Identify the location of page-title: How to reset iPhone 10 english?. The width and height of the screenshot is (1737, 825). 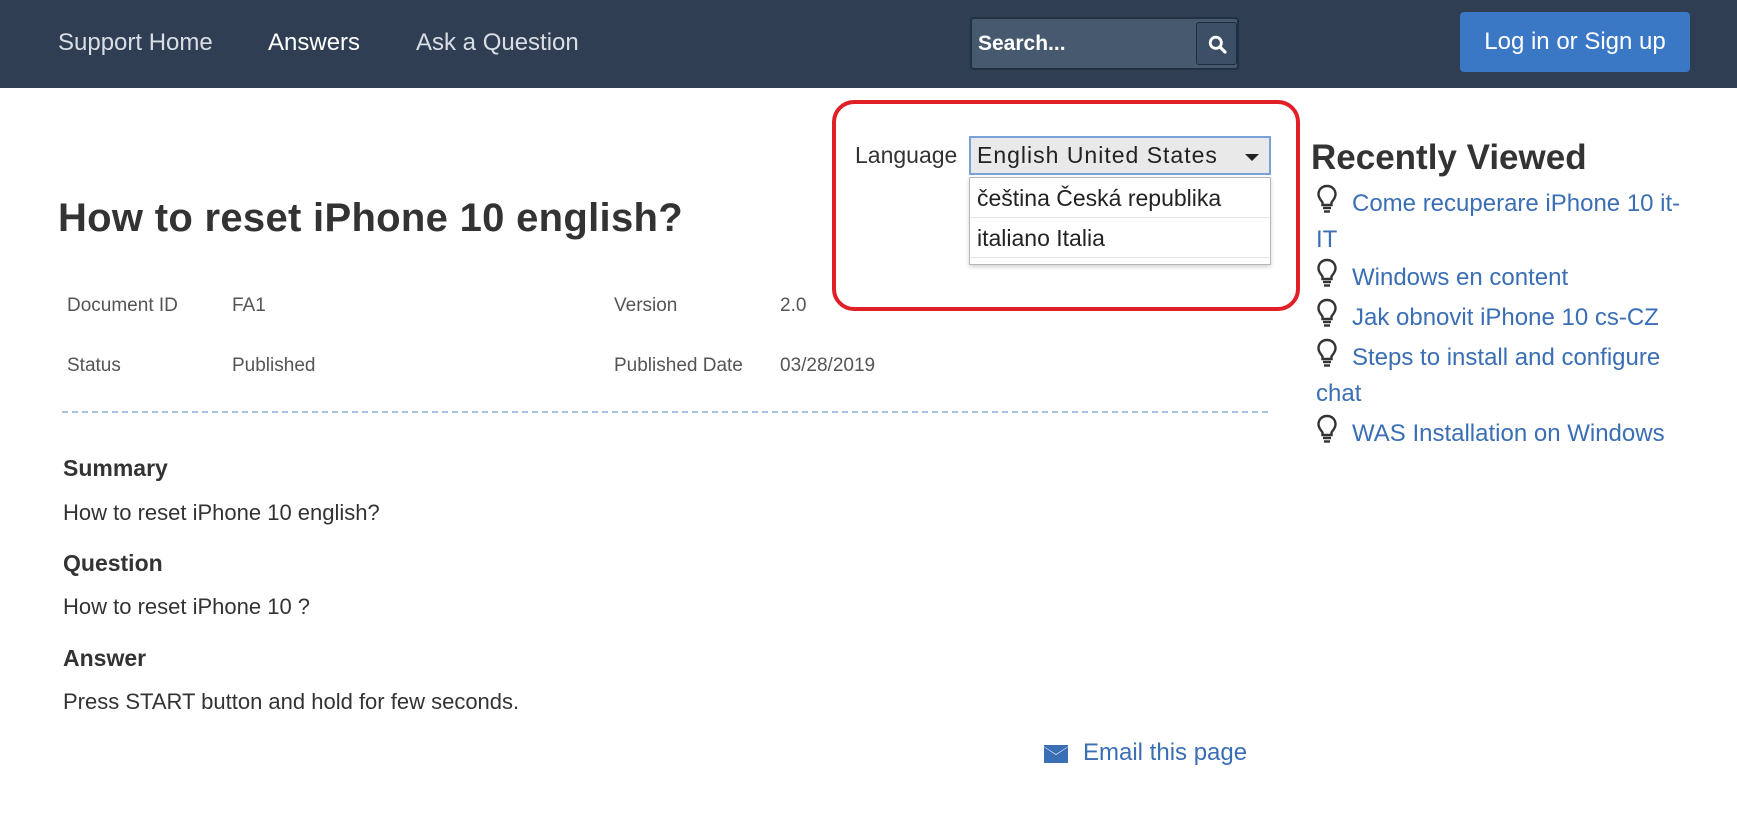
(370, 218).